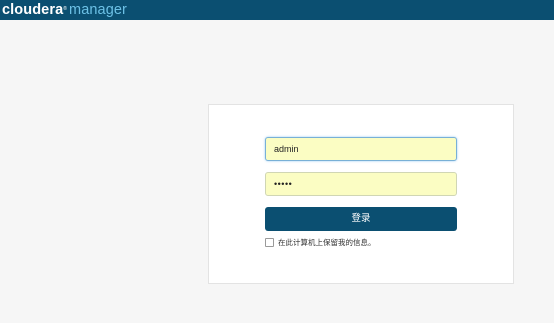 The image size is (554, 323). I want to click on remember-me-checkbox, so click(269, 242).